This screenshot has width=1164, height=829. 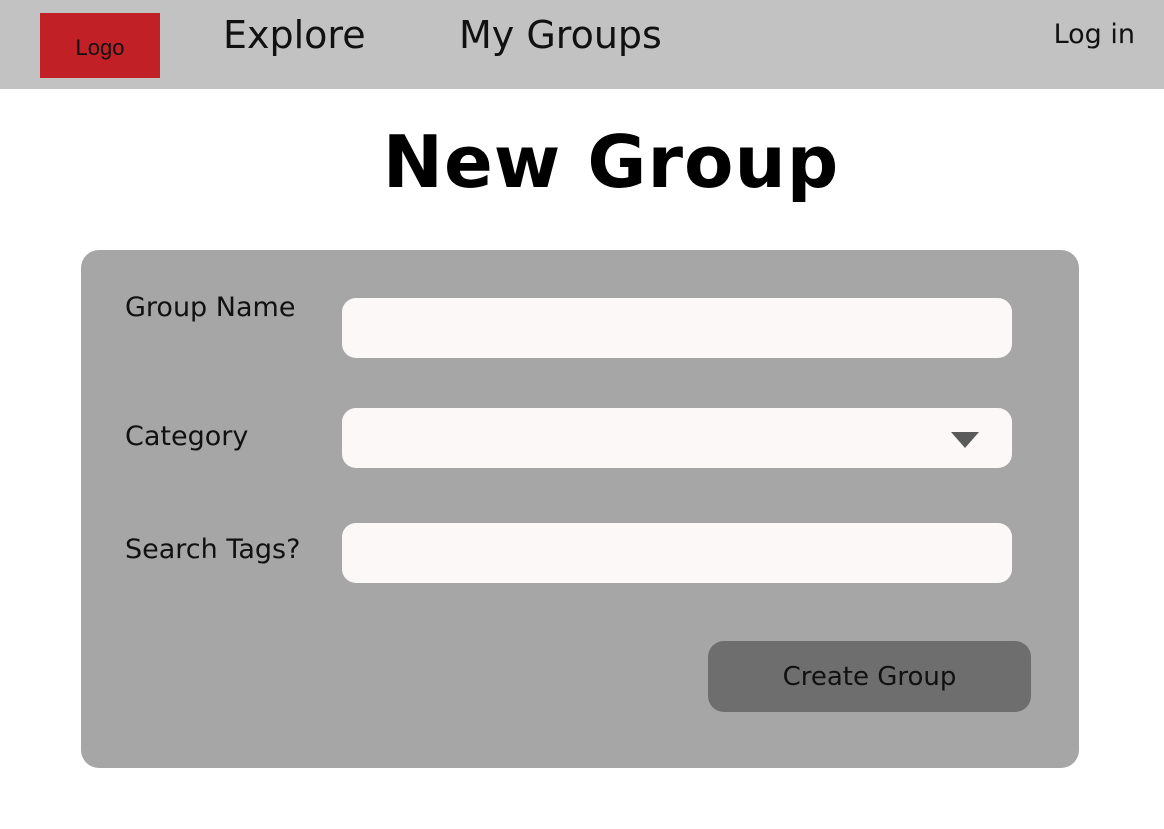 I want to click on group-name-input, so click(x=677, y=328).